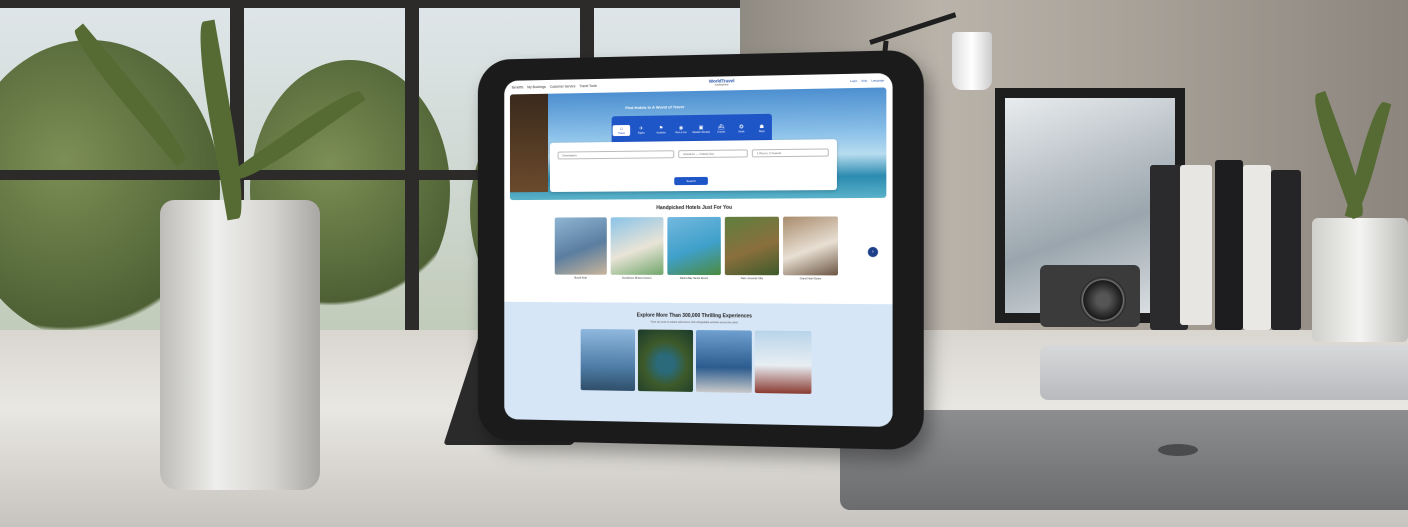 This screenshot has width=1408, height=527. What do you see at coordinates (877, 80) in the screenshot?
I see `language-link: Language` at bounding box center [877, 80].